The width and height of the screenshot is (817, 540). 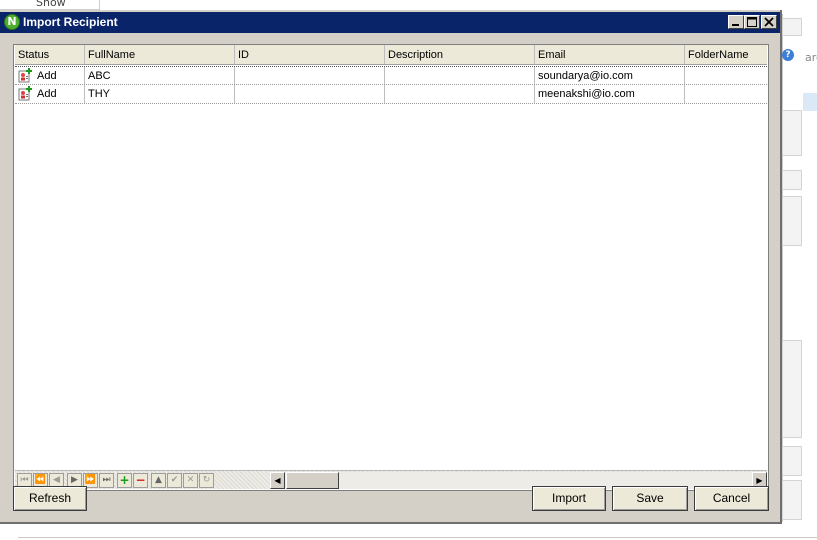 I want to click on add-record-button: +, so click(x=124, y=480).